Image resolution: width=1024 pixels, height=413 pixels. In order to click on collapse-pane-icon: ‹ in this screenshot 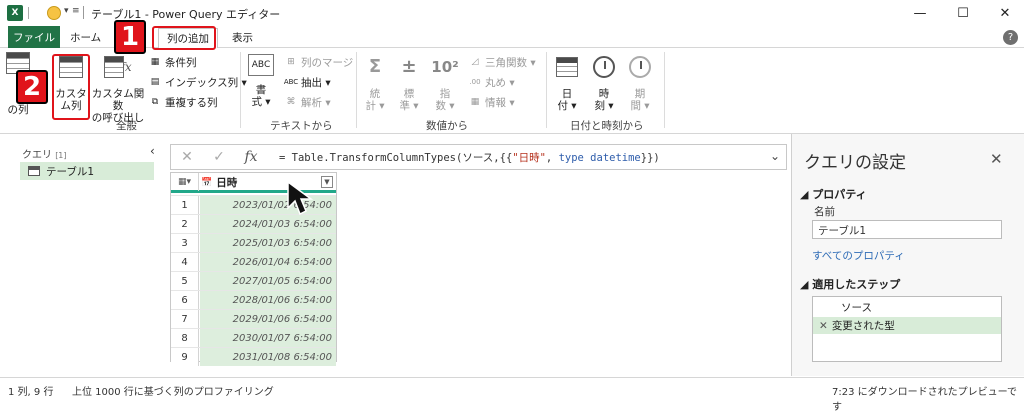, I will do `click(152, 151)`.